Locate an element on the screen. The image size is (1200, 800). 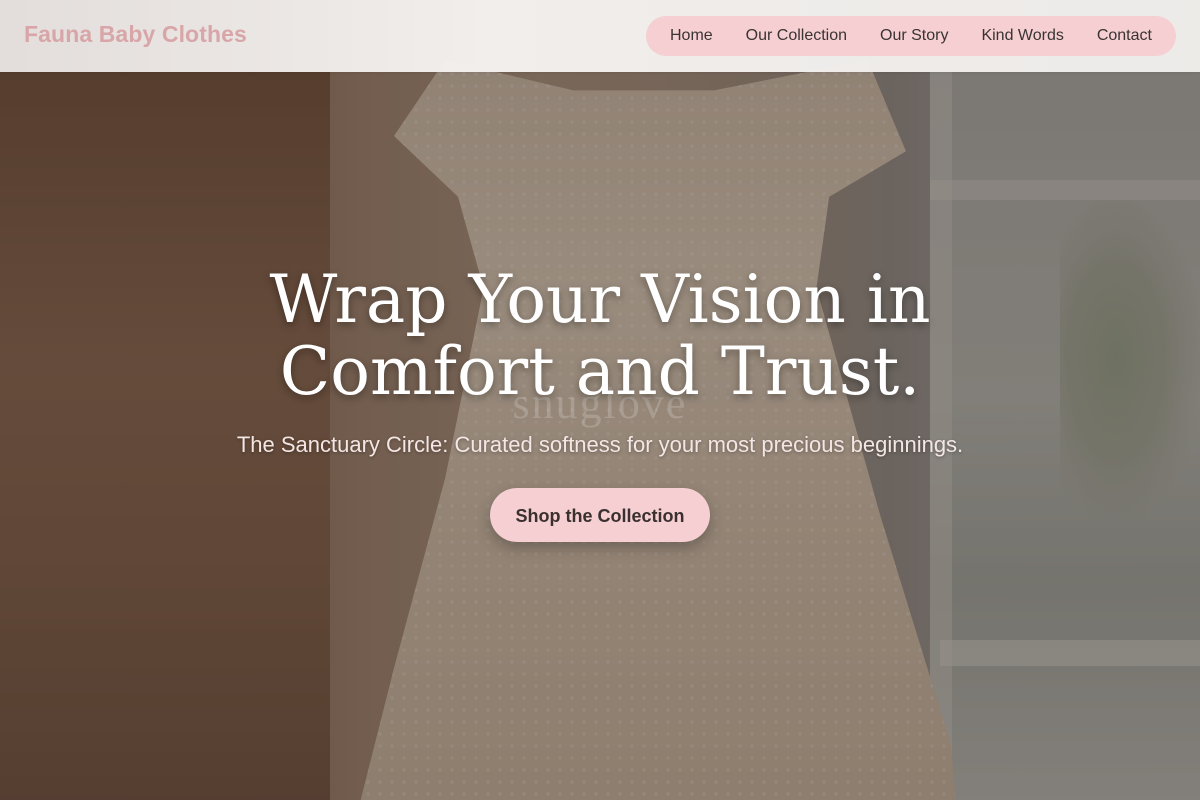
shop-collection-button: Shop the Collection is located at coordinates (600, 515).